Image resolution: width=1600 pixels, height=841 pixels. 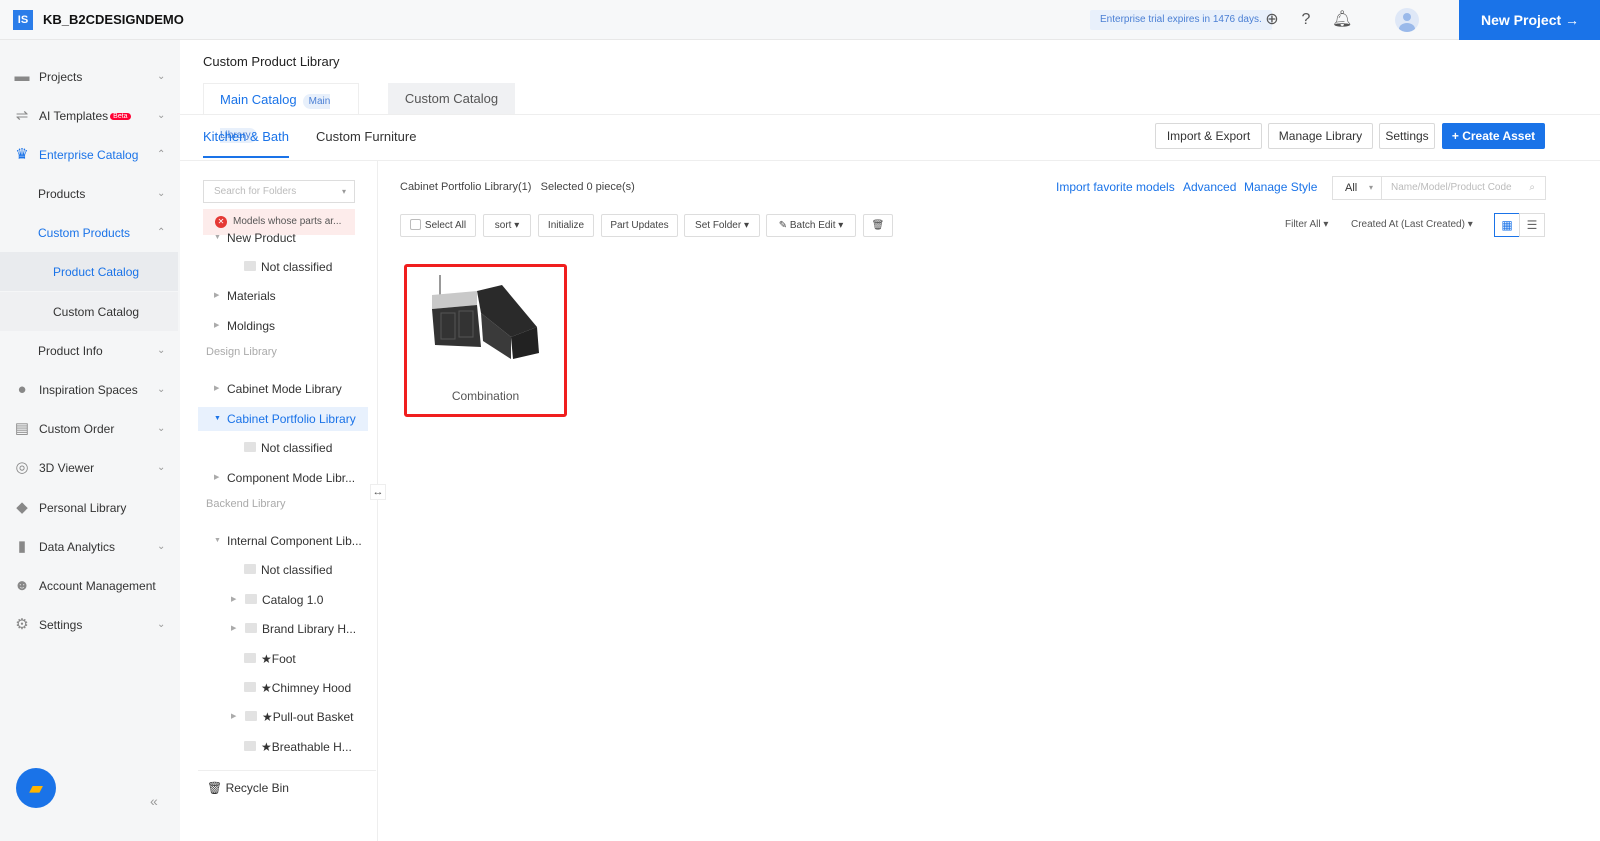 I want to click on set-folder-button: Set Folder ▾, so click(x=722, y=225).